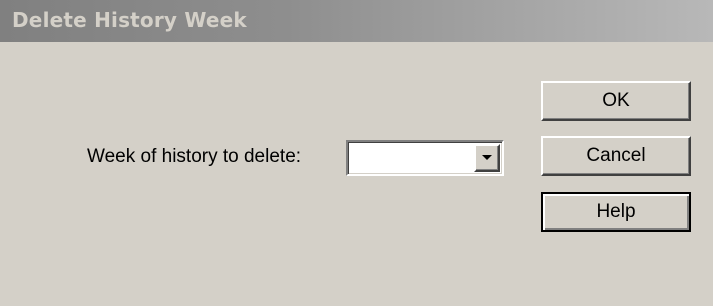 This screenshot has width=713, height=306. Describe the element at coordinates (356, 21) in the screenshot. I see `title-bar: Delete History Week` at that location.